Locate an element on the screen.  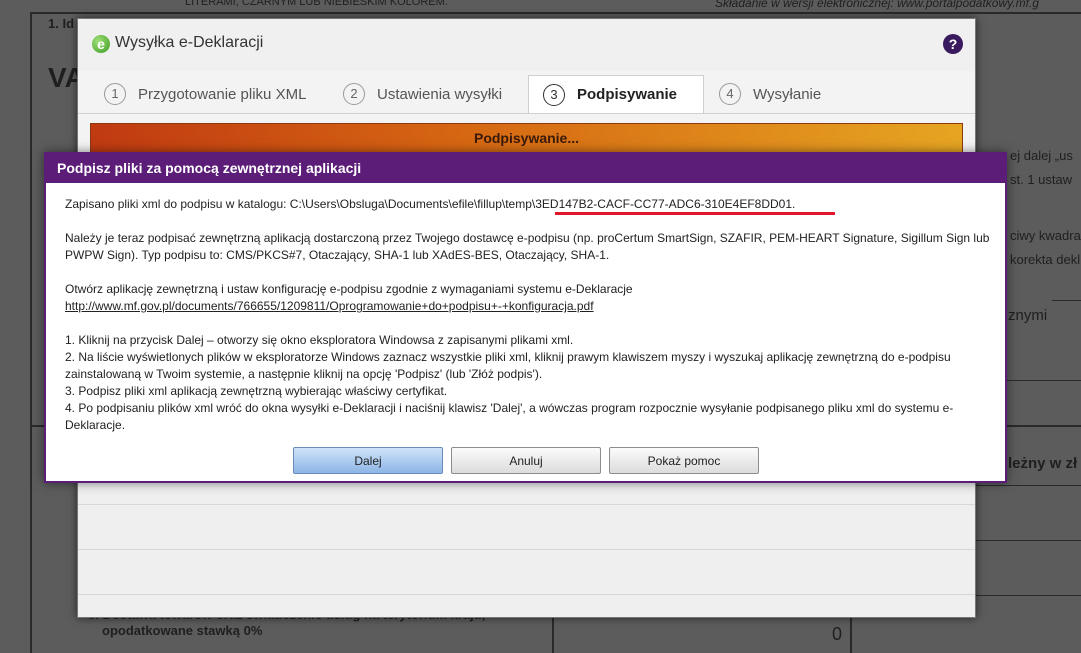
step-number-badge: 3 is located at coordinates (554, 94).